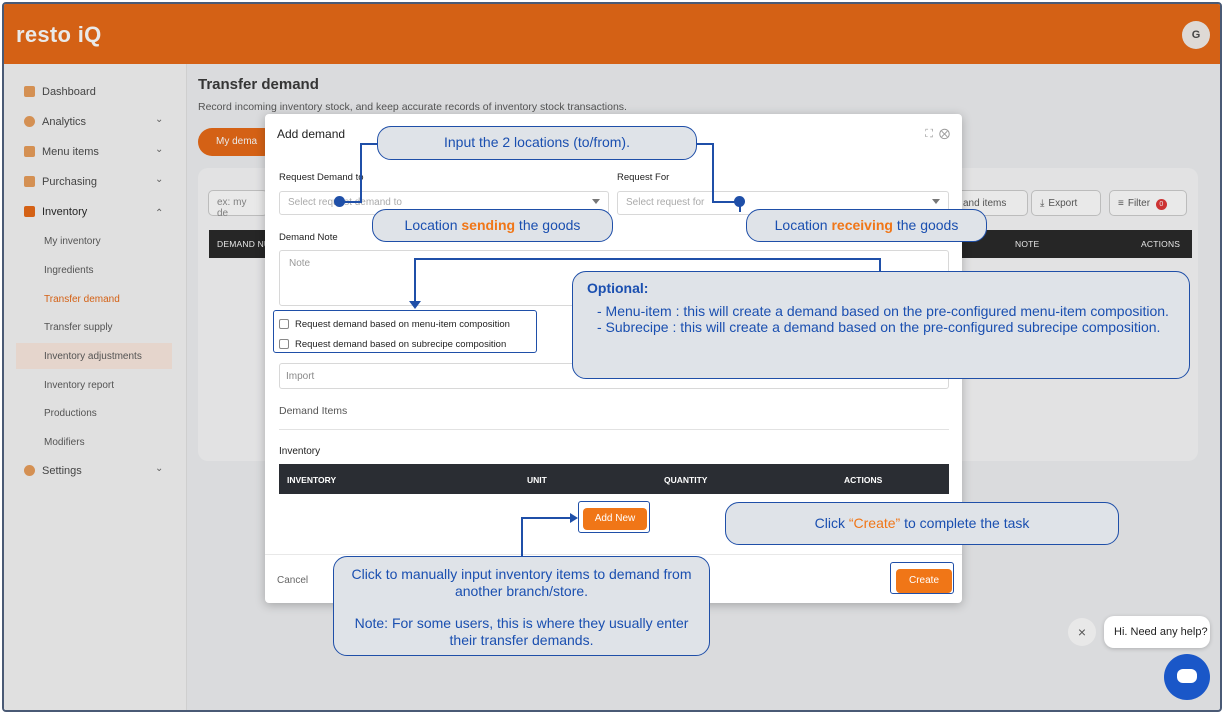  I want to click on callout-locations: Input the 2 locations (to/from)., so click(537, 143).